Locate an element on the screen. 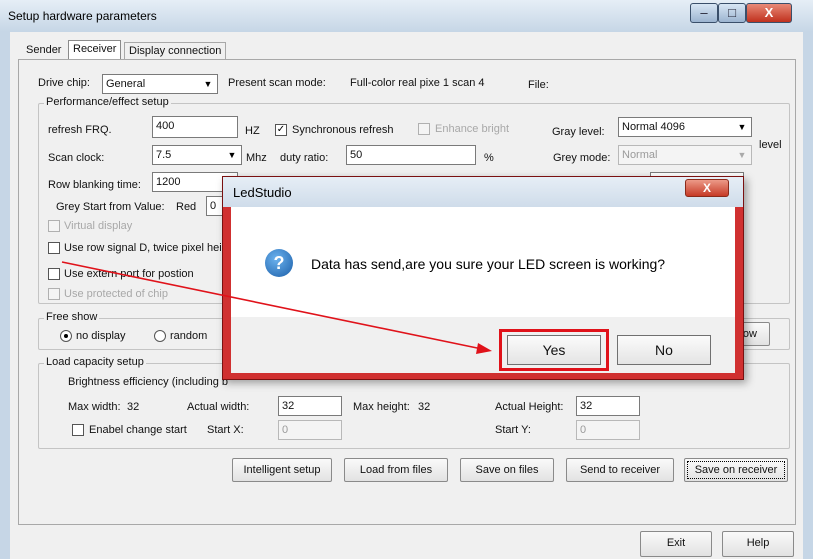 This screenshot has height=559, width=813. annotation-arrow is located at coordinates (276, 307).